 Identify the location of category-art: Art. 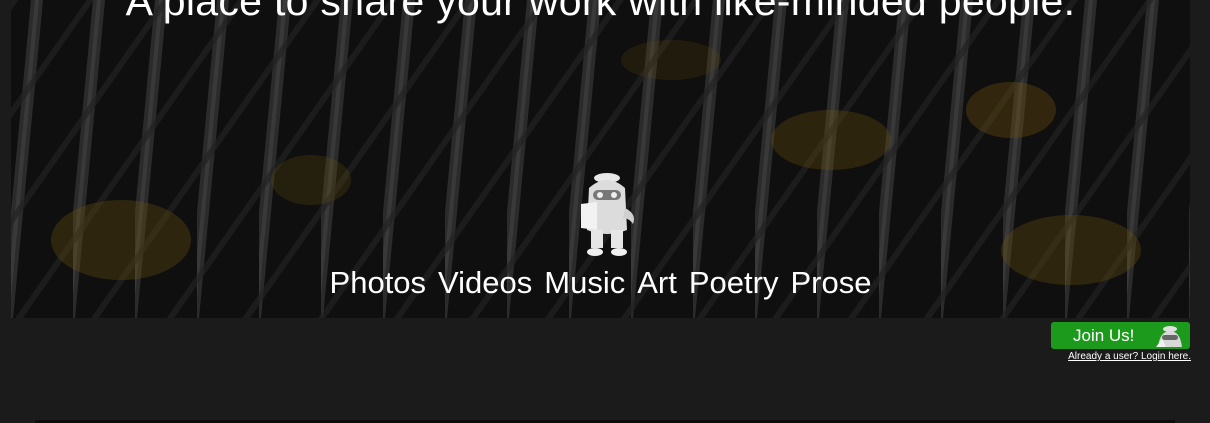
(657, 283).